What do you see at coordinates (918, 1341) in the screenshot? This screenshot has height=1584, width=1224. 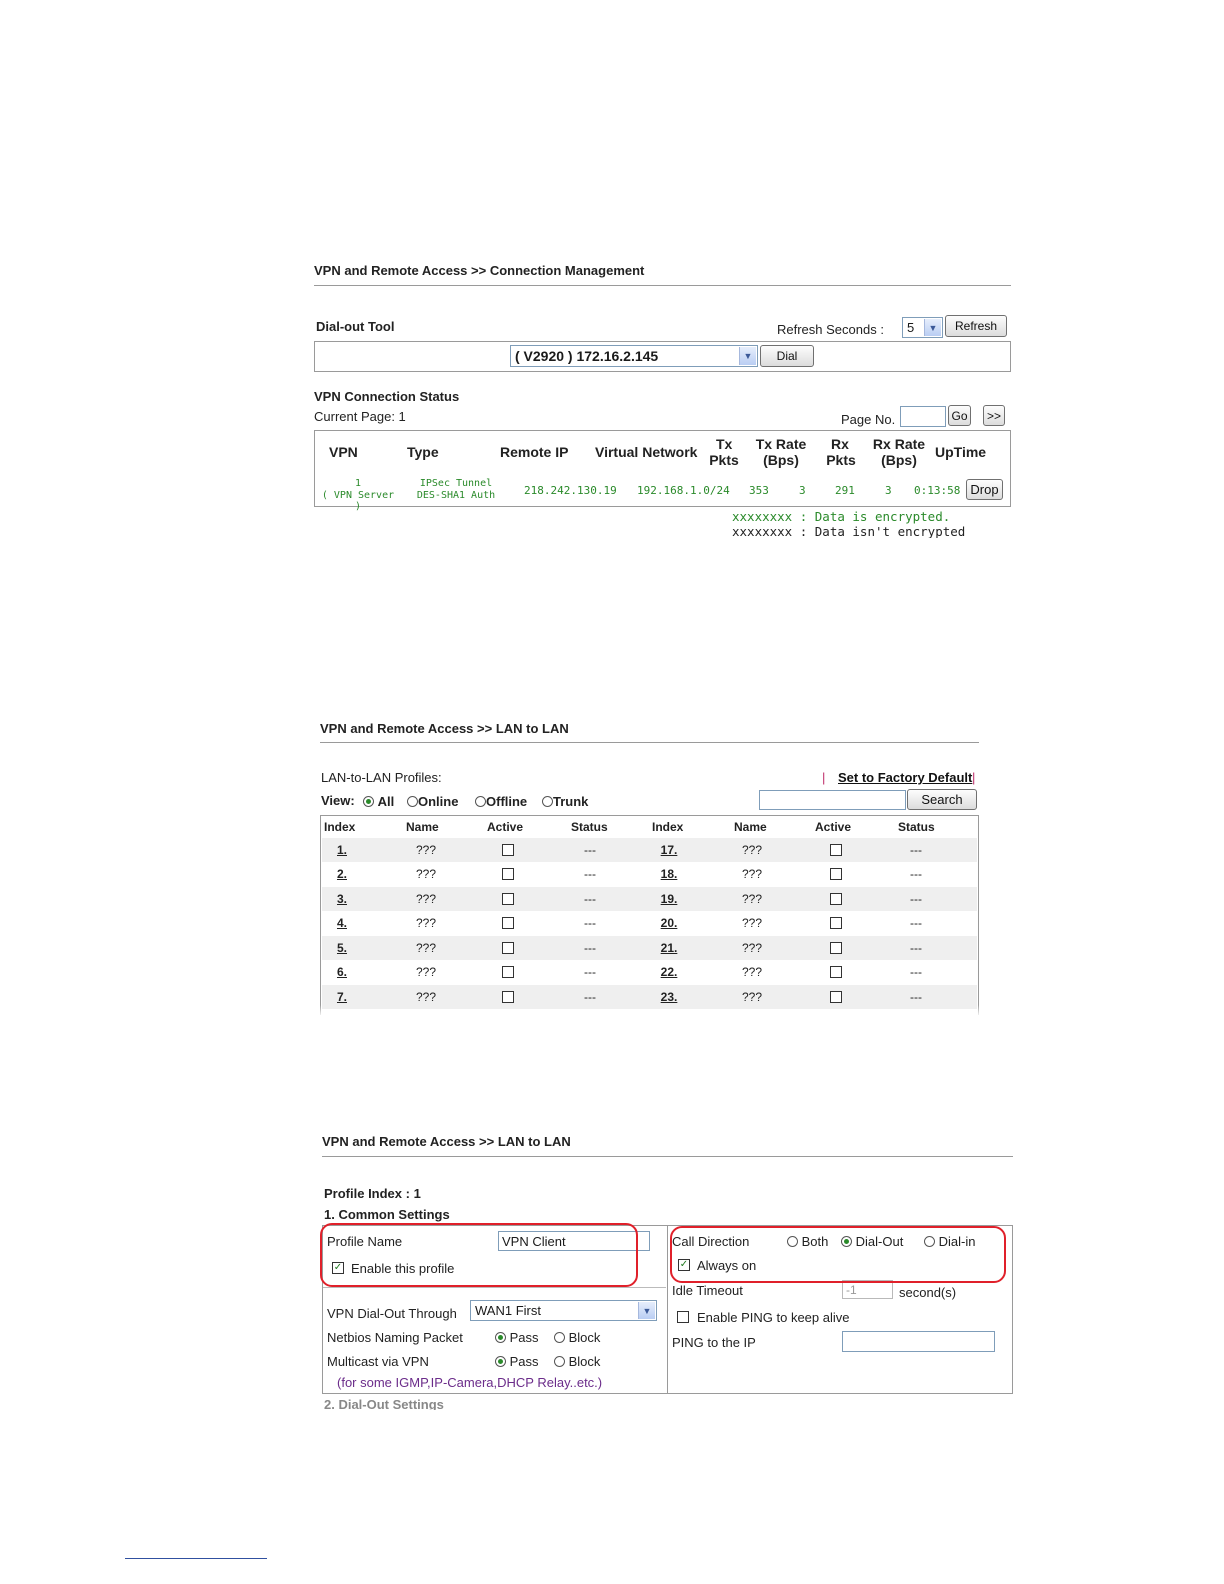 I see `ping-ip-input` at bounding box center [918, 1341].